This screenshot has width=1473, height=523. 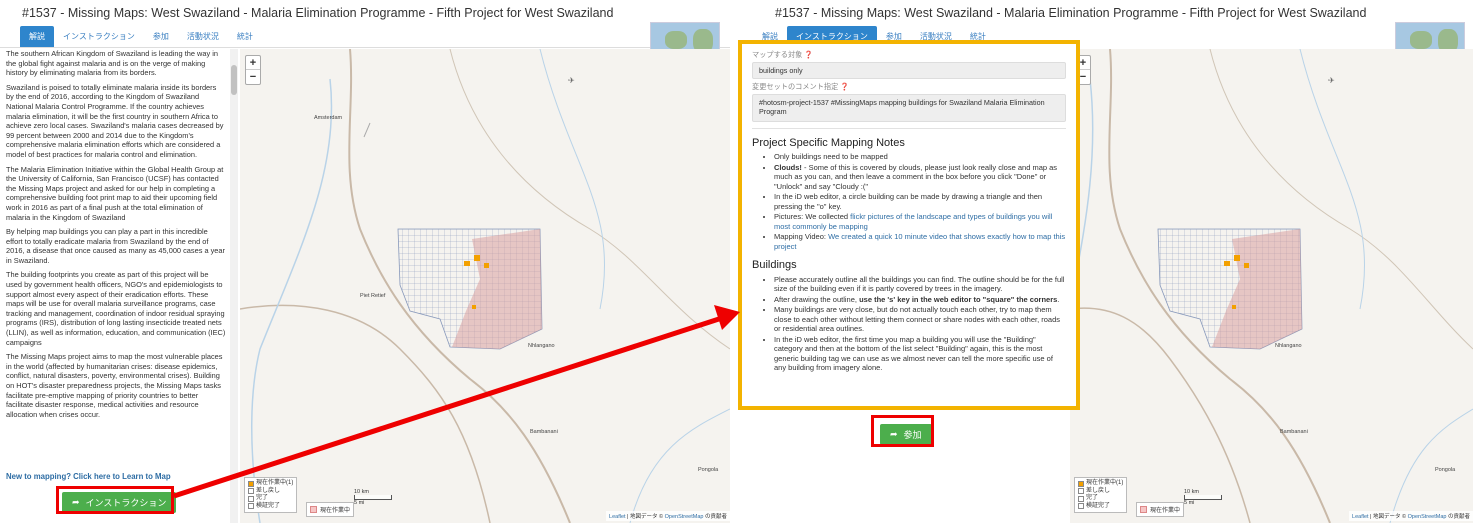 What do you see at coordinates (828, 142) in the screenshot?
I see `notes-heading: Project Specific Mapping Notes` at bounding box center [828, 142].